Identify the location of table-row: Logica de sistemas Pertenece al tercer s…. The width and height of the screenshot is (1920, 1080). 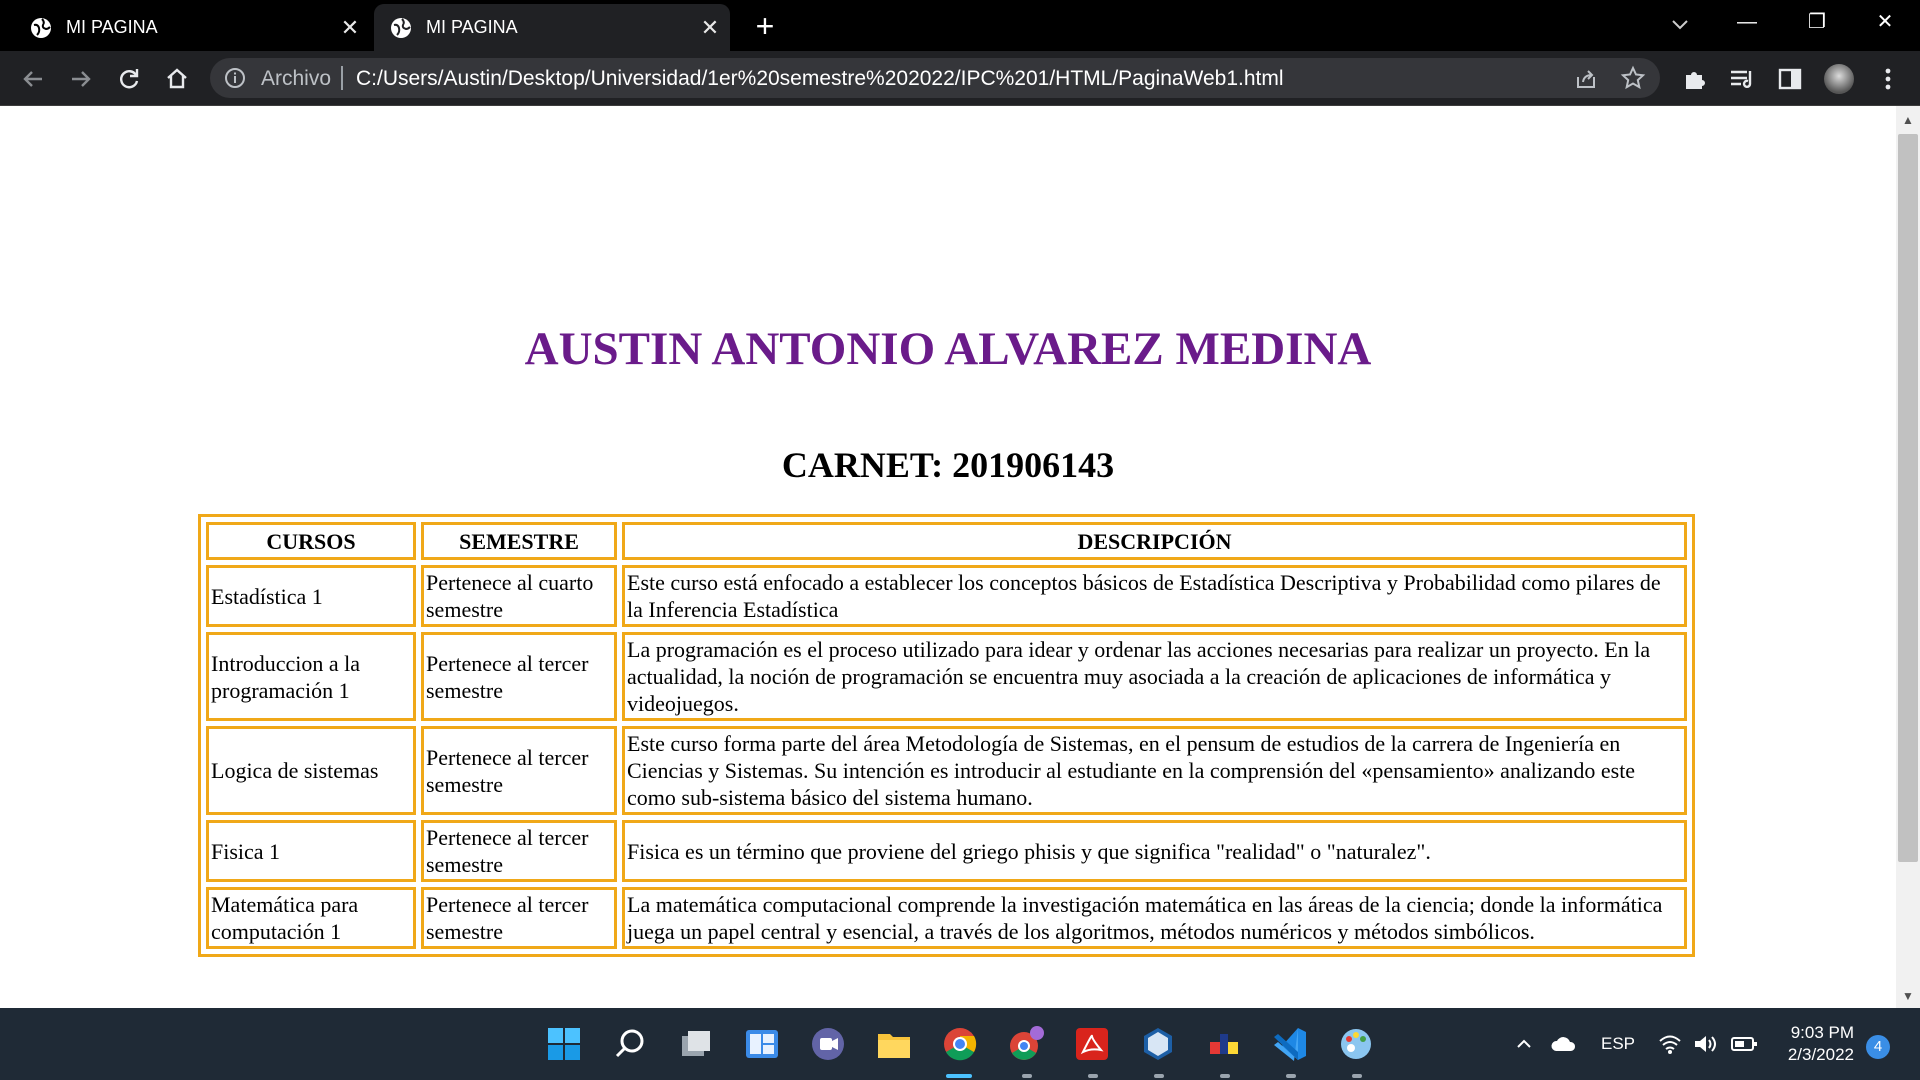
(946, 770).